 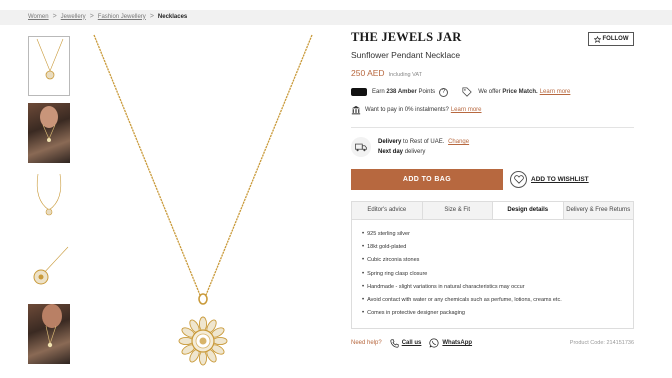 I want to click on price-match: Price Match., so click(x=520, y=92).